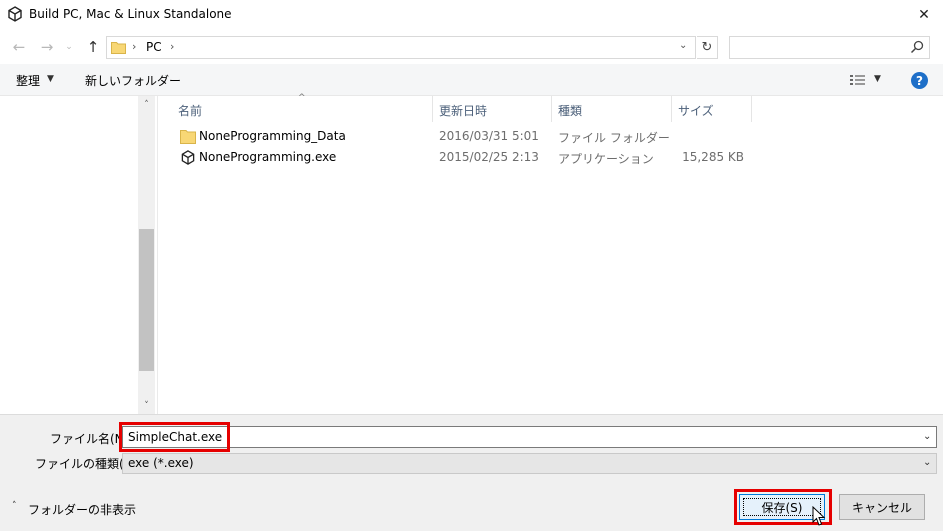 The image size is (943, 531). What do you see at coordinates (917, 47) in the screenshot?
I see `search-icon` at bounding box center [917, 47].